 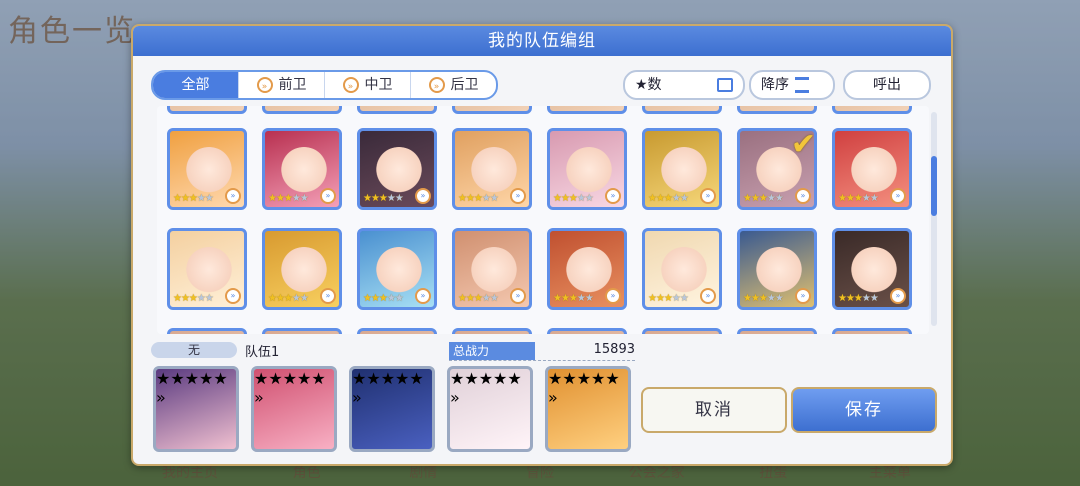 I want to click on tab-all-label: 全部, so click(x=195, y=85).